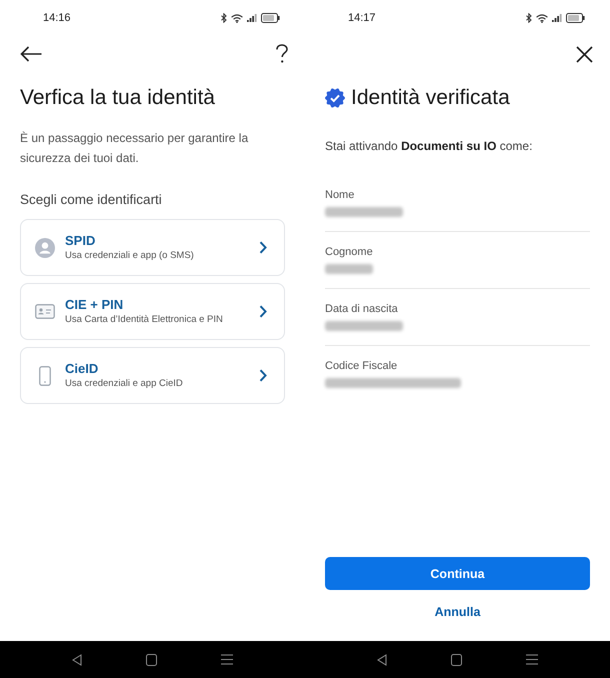 This screenshot has height=678, width=610. Describe the element at coordinates (457, 573) in the screenshot. I see `continue-button: Continua` at that location.